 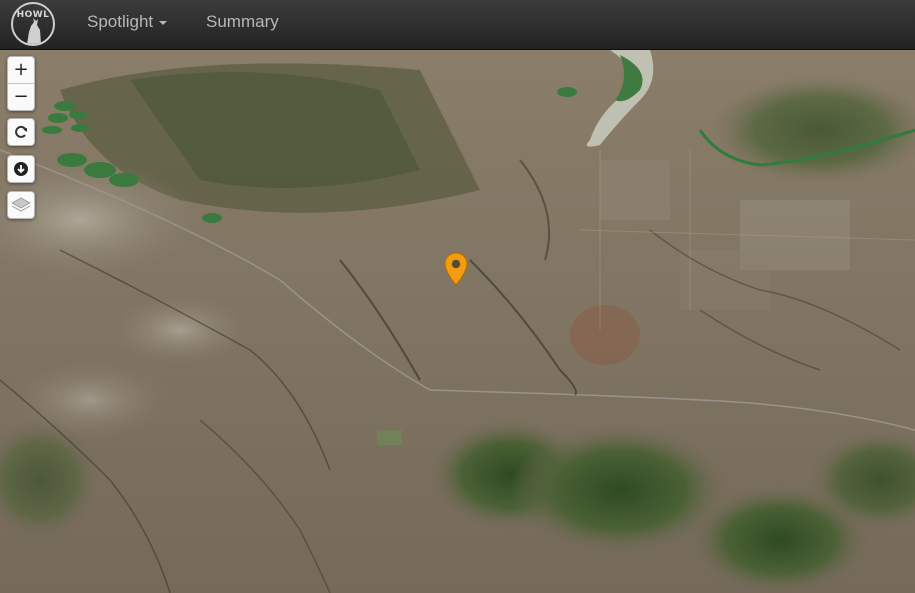 What do you see at coordinates (34, 31) in the screenshot?
I see `wolf-howl-icon` at bounding box center [34, 31].